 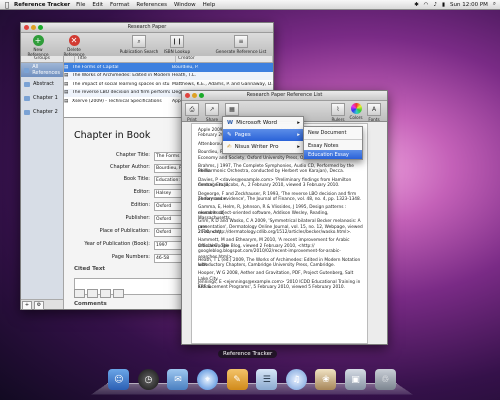 I want to click on column-header-creator: Creator, so click(x=224, y=59).